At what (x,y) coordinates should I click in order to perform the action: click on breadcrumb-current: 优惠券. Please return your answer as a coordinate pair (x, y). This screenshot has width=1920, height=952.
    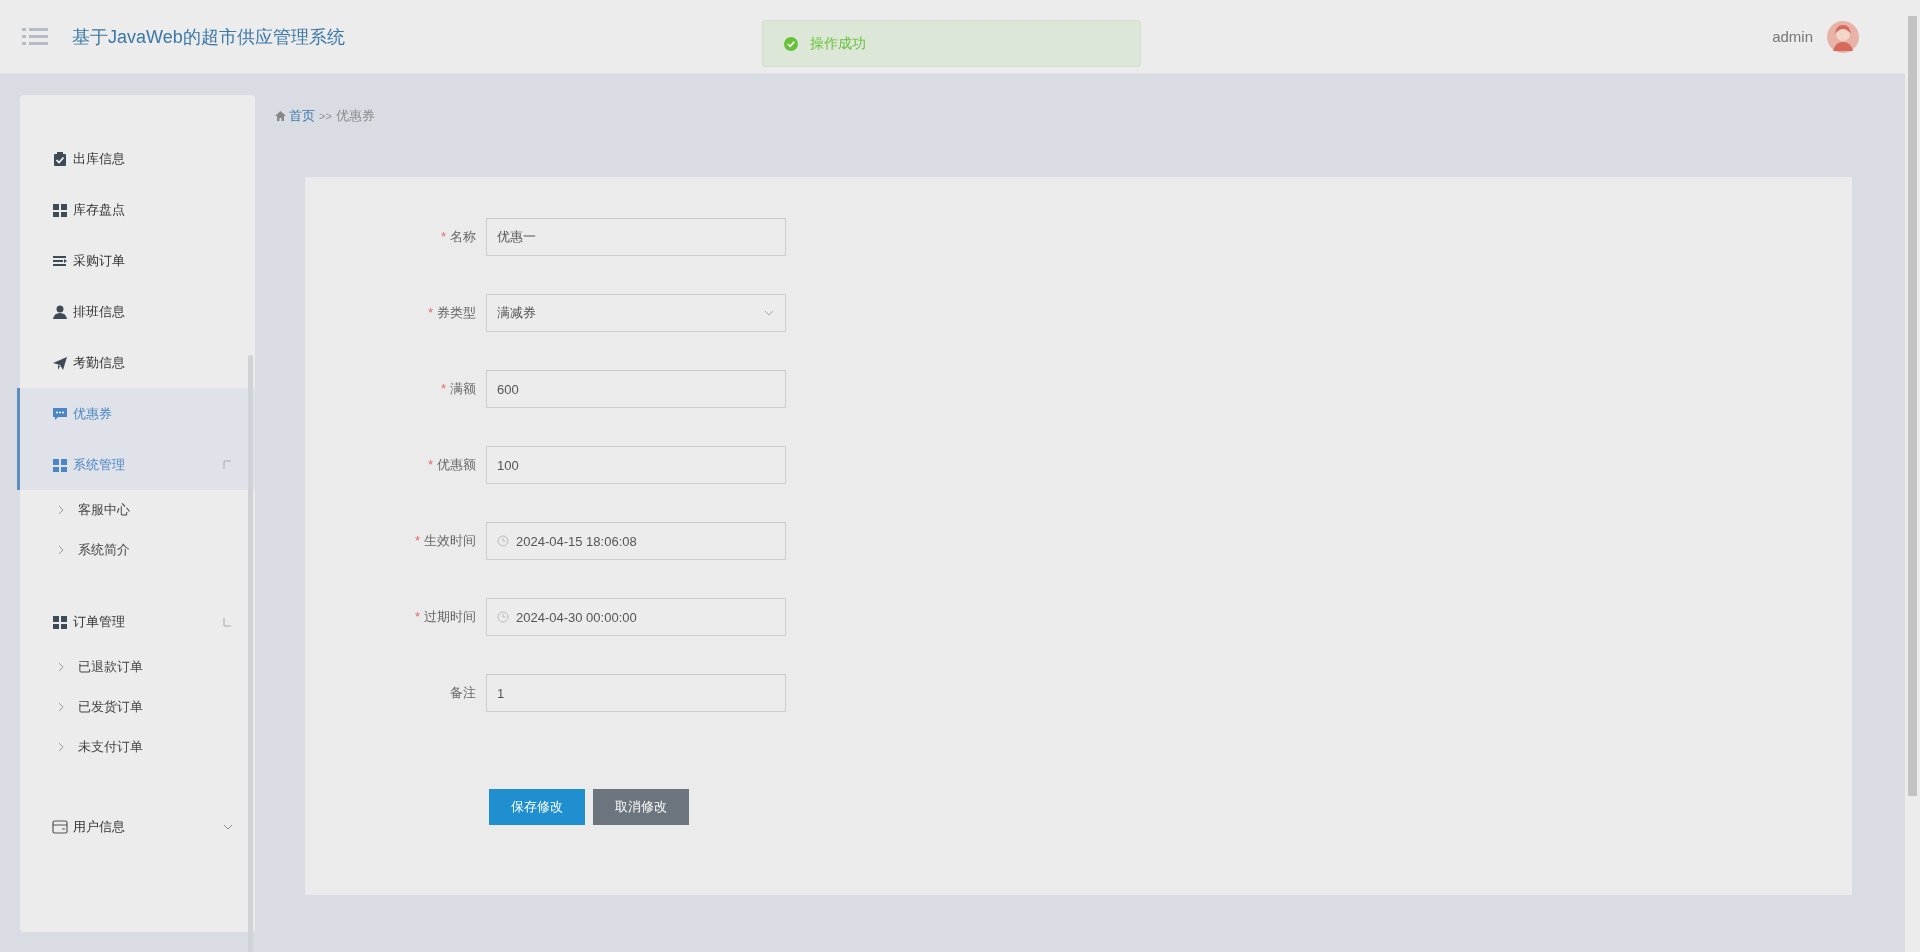
    Looking at the image, I should click on (355, 116).